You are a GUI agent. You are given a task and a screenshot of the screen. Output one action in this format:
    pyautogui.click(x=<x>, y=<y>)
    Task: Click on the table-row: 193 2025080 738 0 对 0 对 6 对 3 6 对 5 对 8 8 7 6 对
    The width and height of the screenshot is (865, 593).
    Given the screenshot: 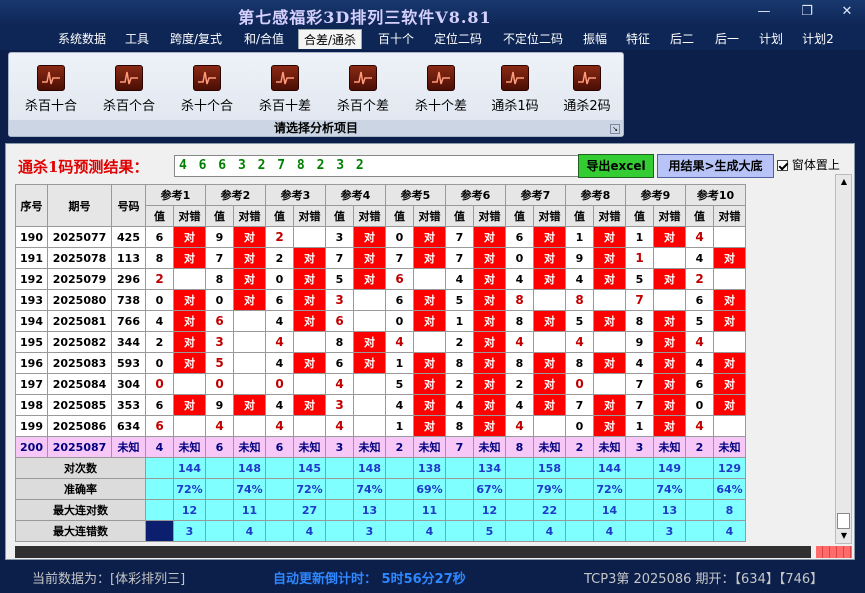 What is the action you would take?
    pyautogui.click(x=380, y=300)
    